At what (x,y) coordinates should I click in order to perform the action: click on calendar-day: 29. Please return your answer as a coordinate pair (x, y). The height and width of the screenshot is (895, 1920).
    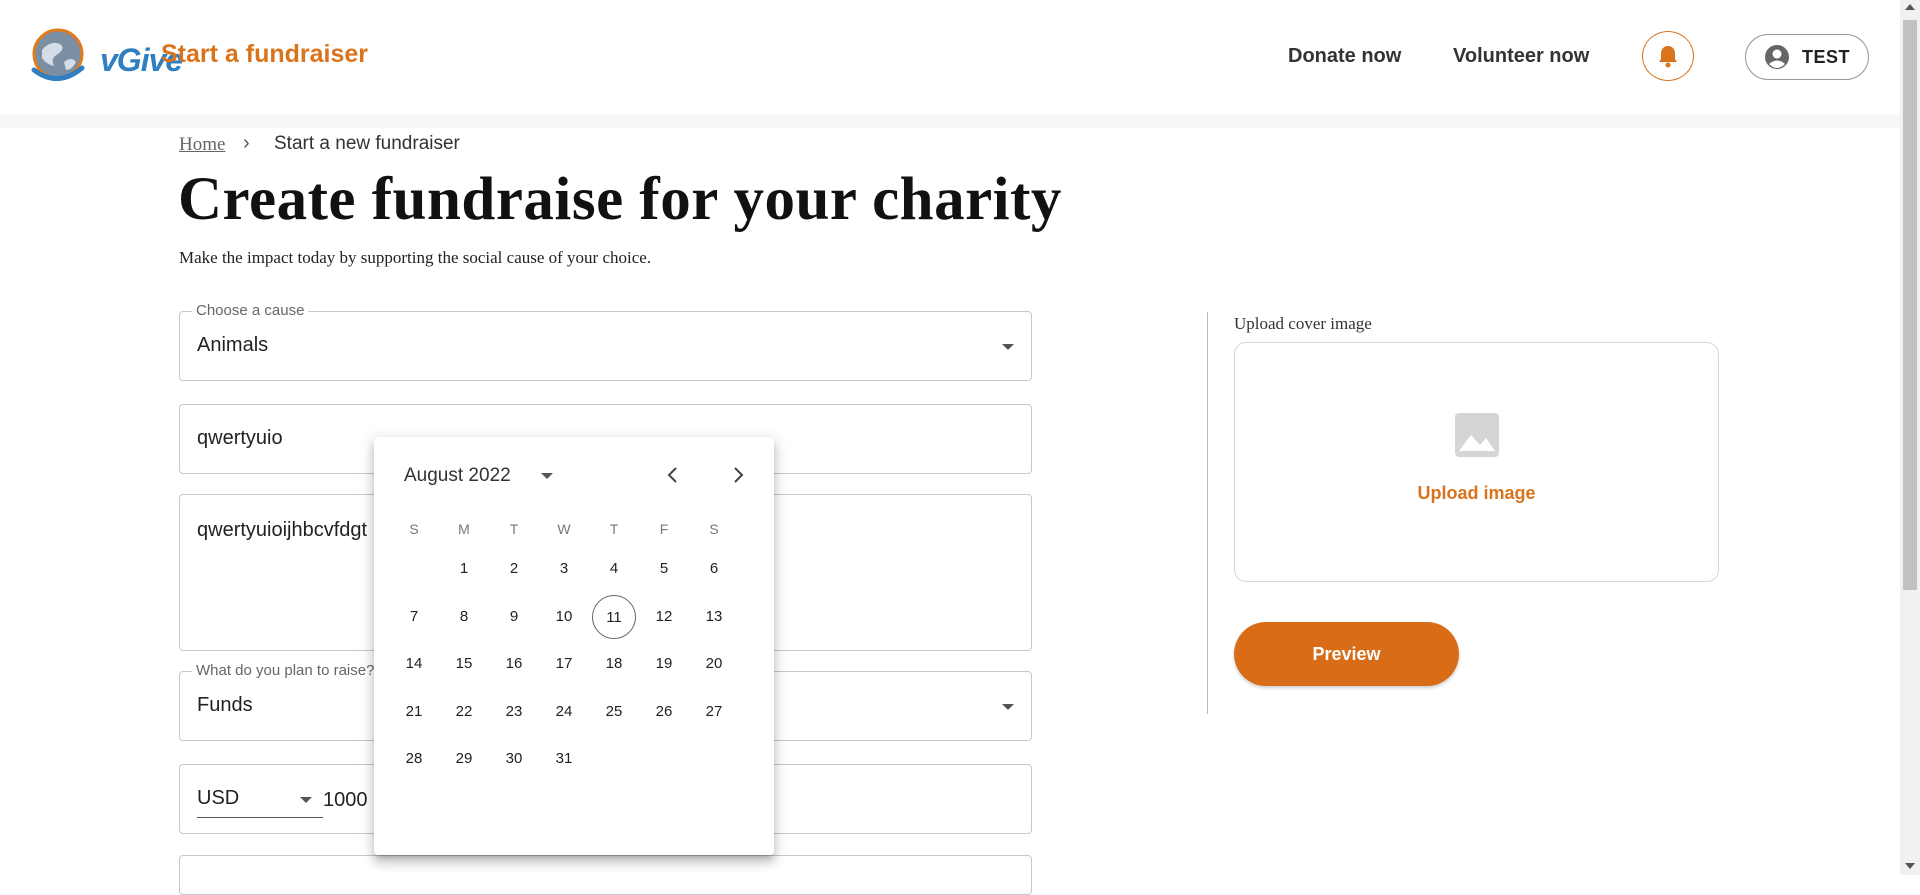
    Looking at the image, I should click on (464, 759).